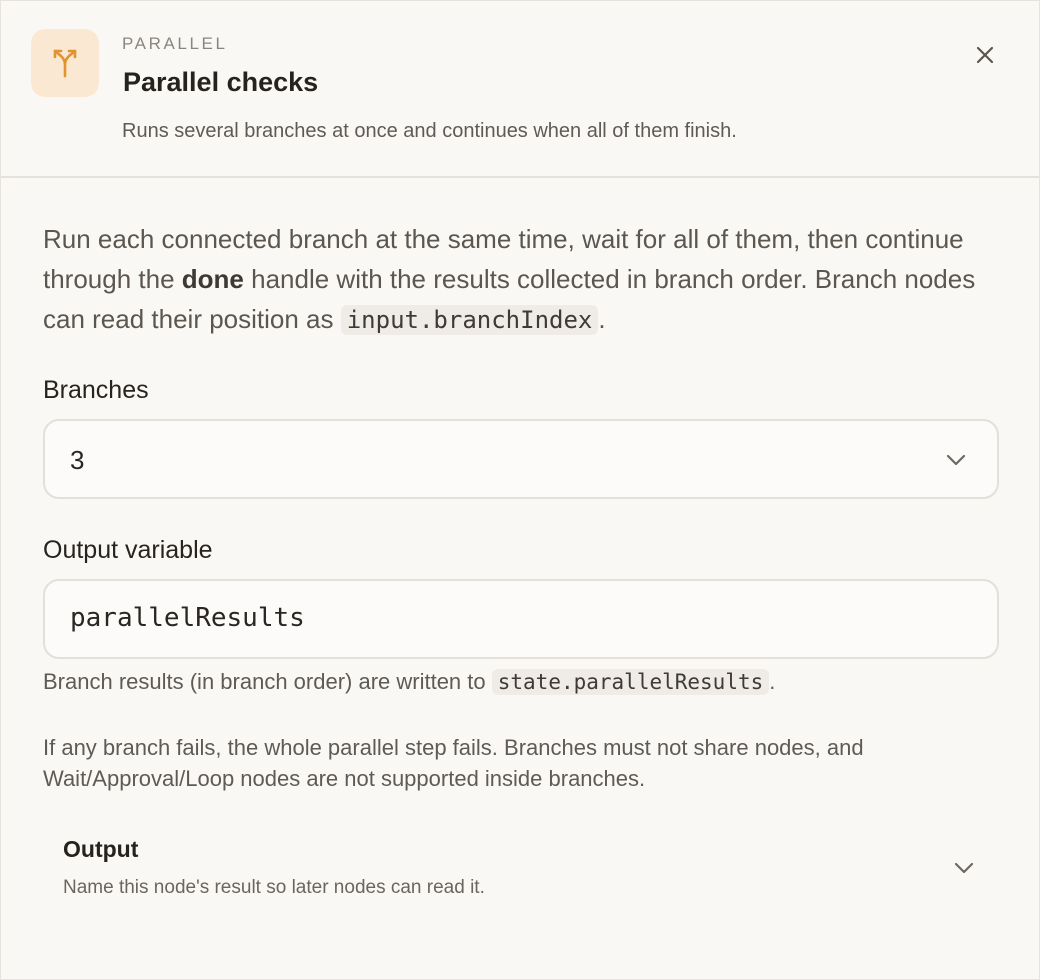  I want to click on close-button, so click(985, 55).